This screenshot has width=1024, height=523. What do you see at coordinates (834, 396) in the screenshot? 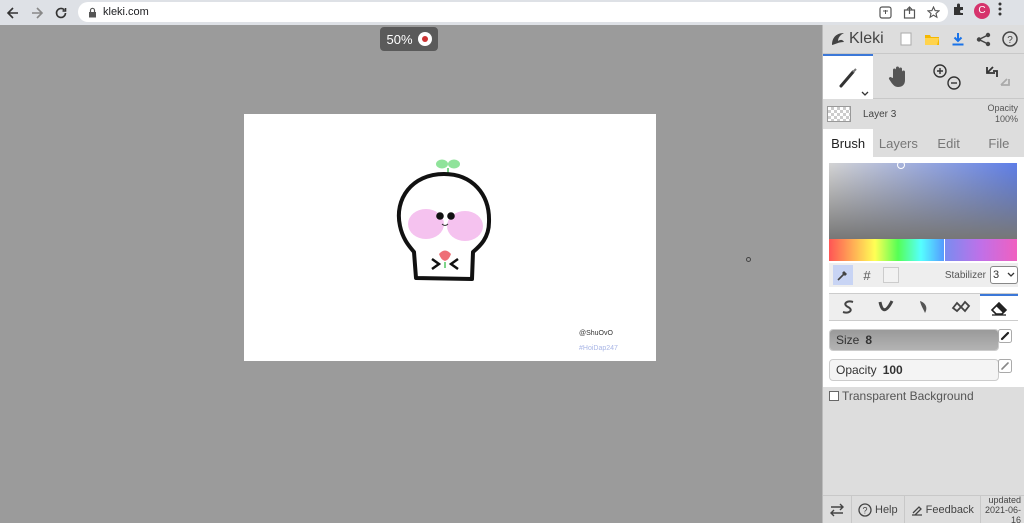
I see `transparent-background-checkbox` at bounding box center [834, 396].